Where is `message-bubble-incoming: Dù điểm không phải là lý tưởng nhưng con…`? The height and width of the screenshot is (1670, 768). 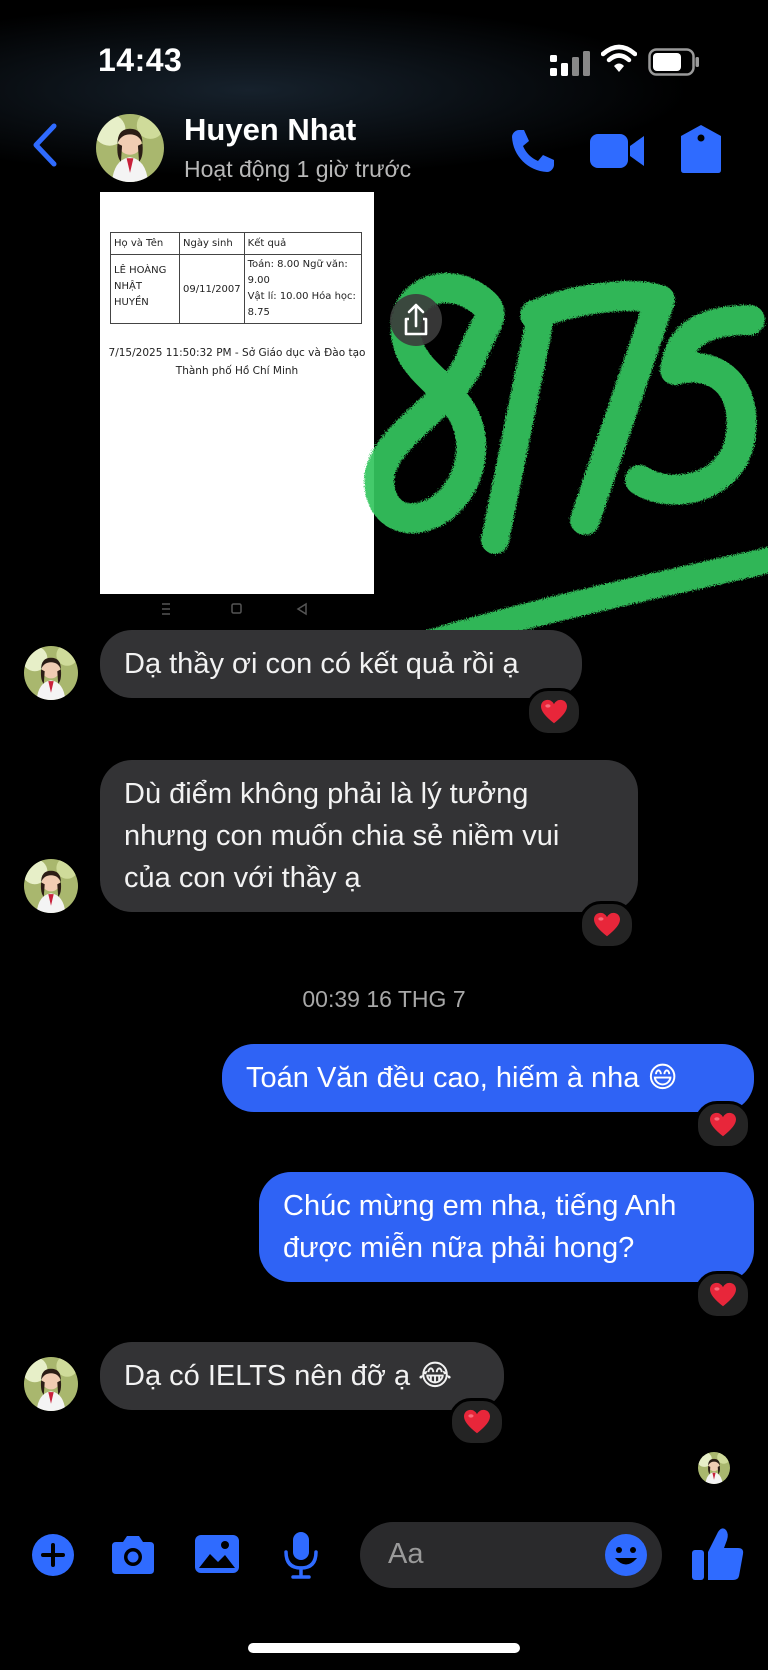
message-bubble-incoming: Dù điểm không phải là lý tưởng nhưng con… is located at coordinates (369, 836).